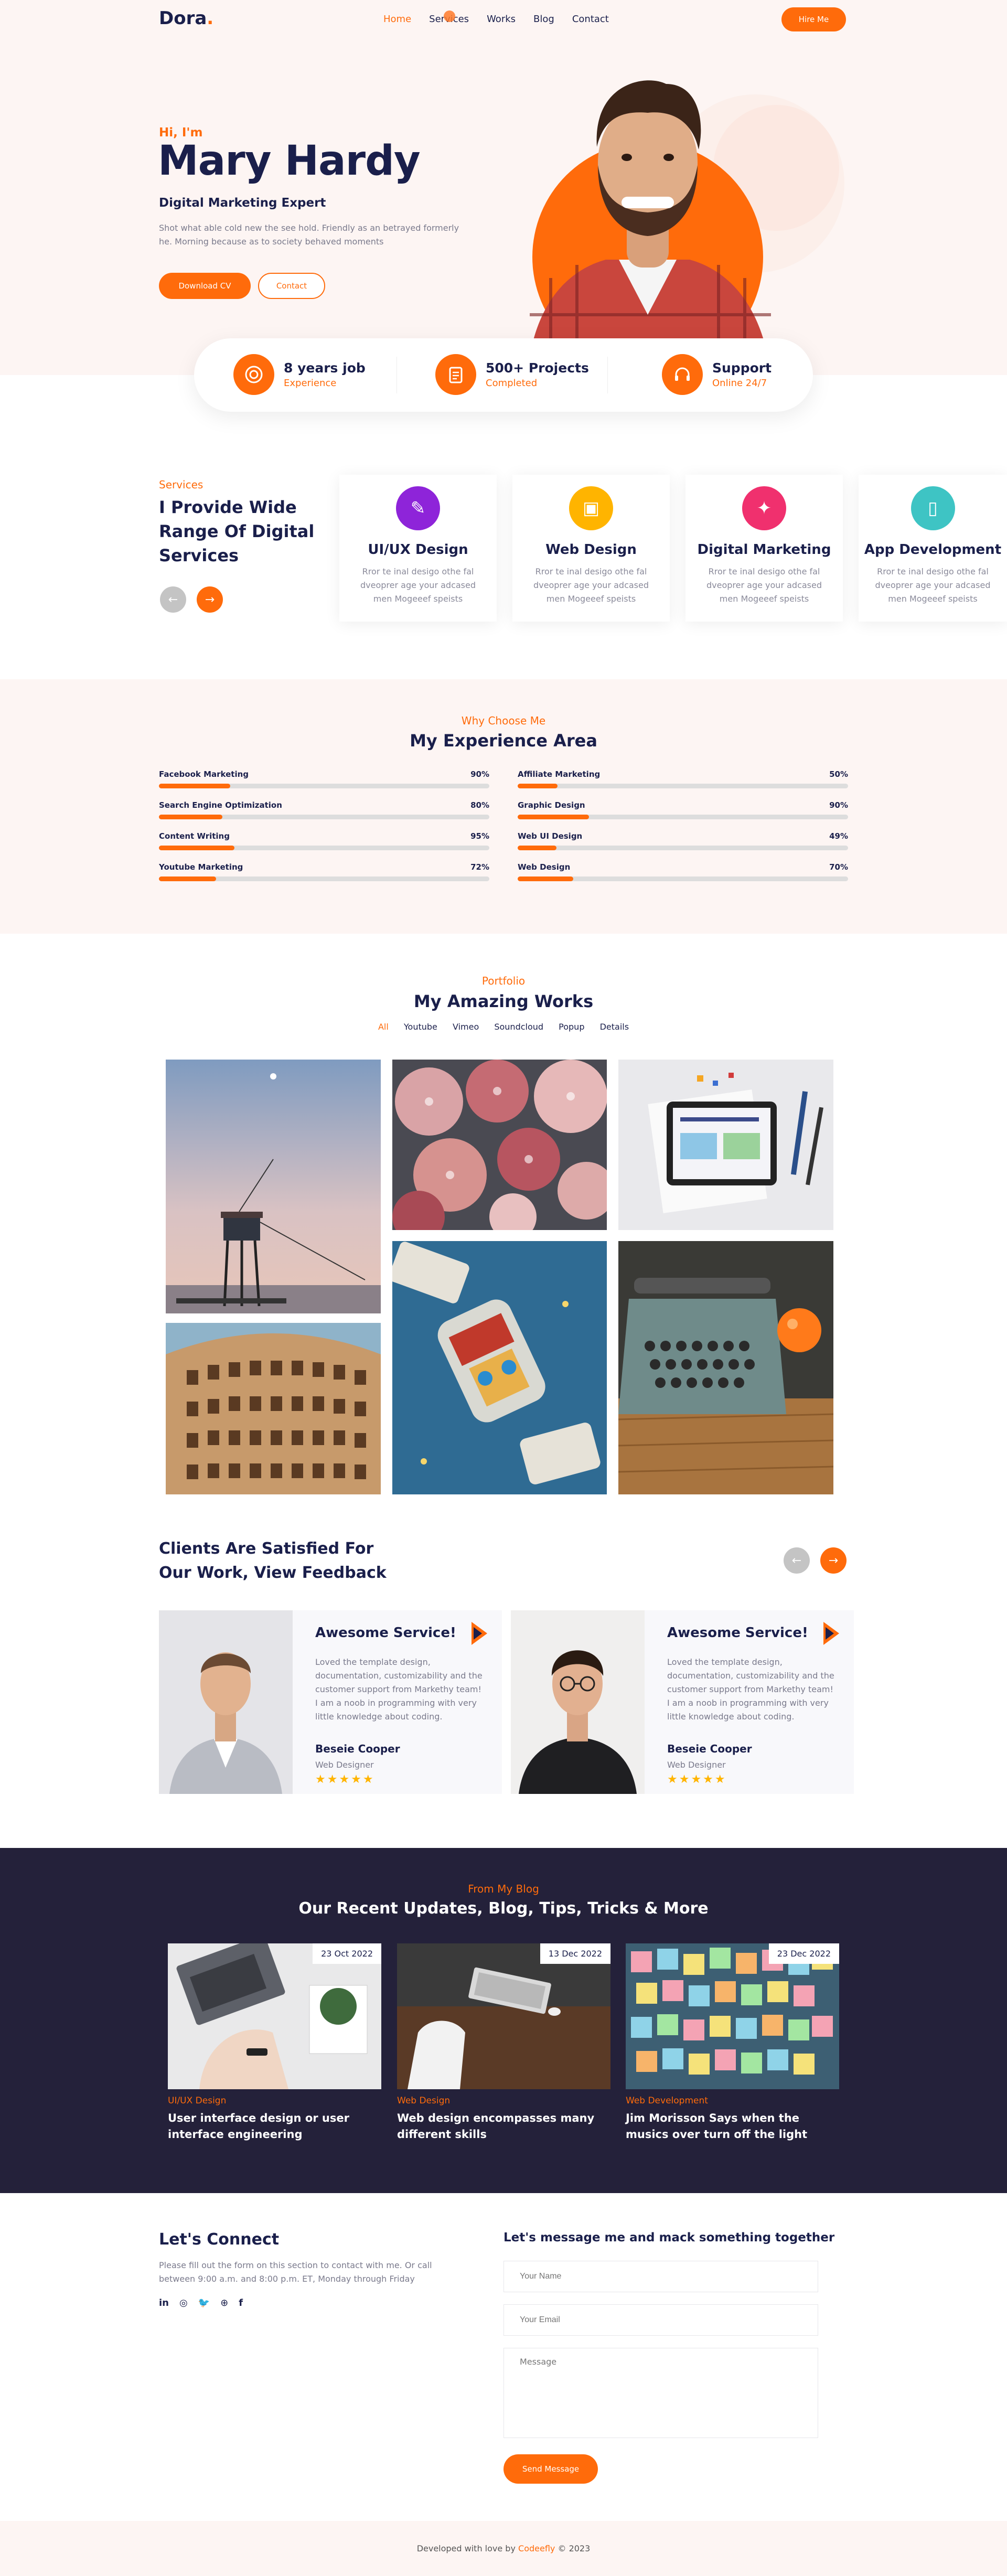 Image resolution: width=1007 pixels, height=2576 pixels. I want to click on stats-divider, so click(608, 375).